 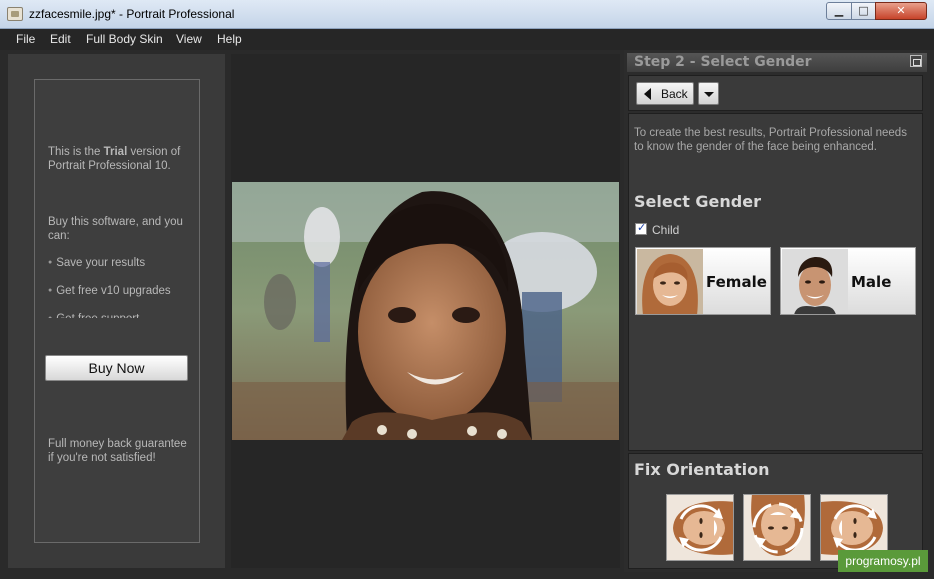 What do you see at coordinates (871, 282) in the screenshot?
I see `male-label: Male` at bounding box center [871, 282].